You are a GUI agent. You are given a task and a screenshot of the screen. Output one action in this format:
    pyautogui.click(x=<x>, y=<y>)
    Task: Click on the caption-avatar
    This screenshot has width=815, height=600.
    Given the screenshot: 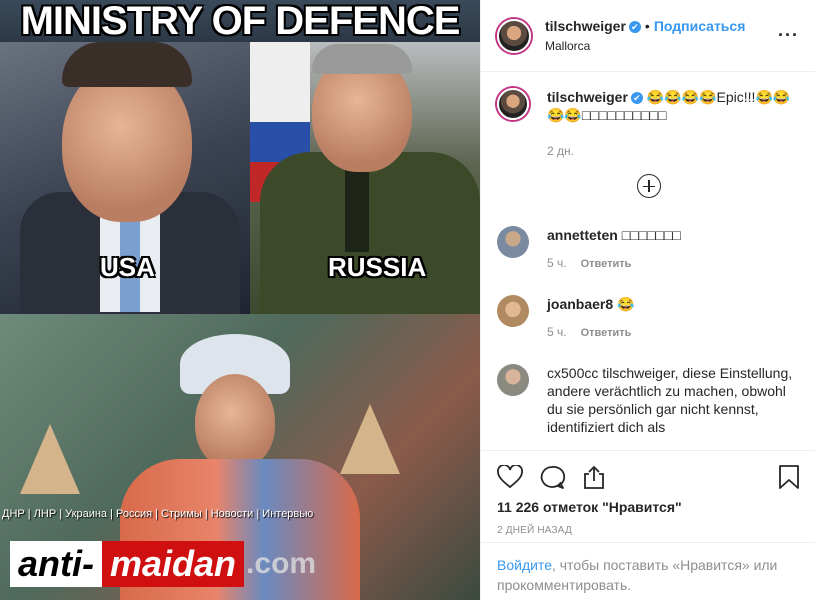 What is the action you would take?
    pyautogui.click(x=513, y=104)
    